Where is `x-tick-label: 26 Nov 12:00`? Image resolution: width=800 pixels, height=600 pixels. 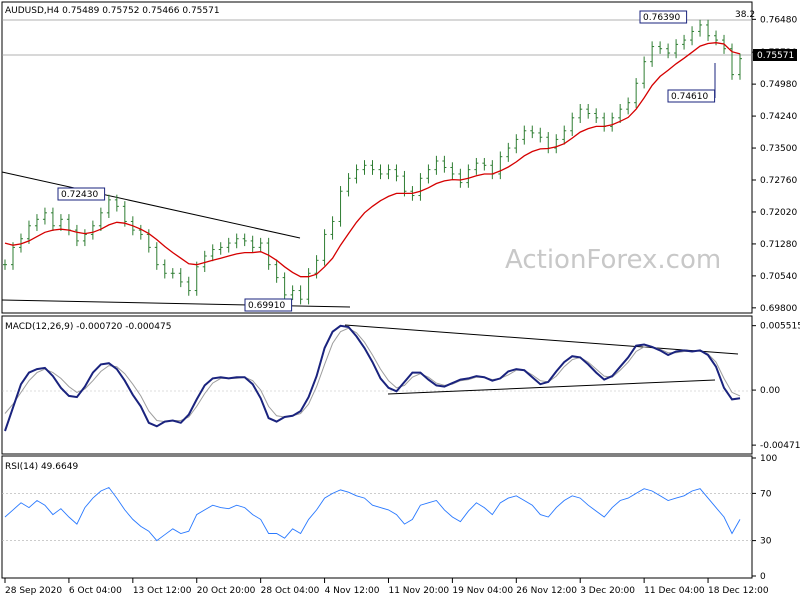
x-tick-label: 26 Nov 12:00 is located at coordinates (546, 591).